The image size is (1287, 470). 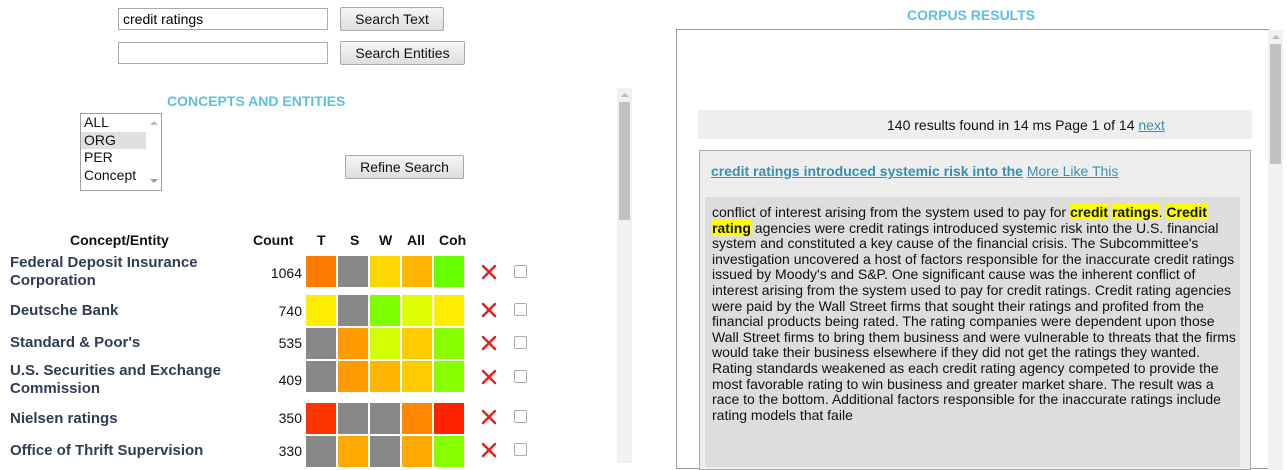 What do you see at coordinates (127, 272) in the screenshot?
I see `entity-name: Federal Deposit Insurance Corporation` at bounding box center [127, 272].